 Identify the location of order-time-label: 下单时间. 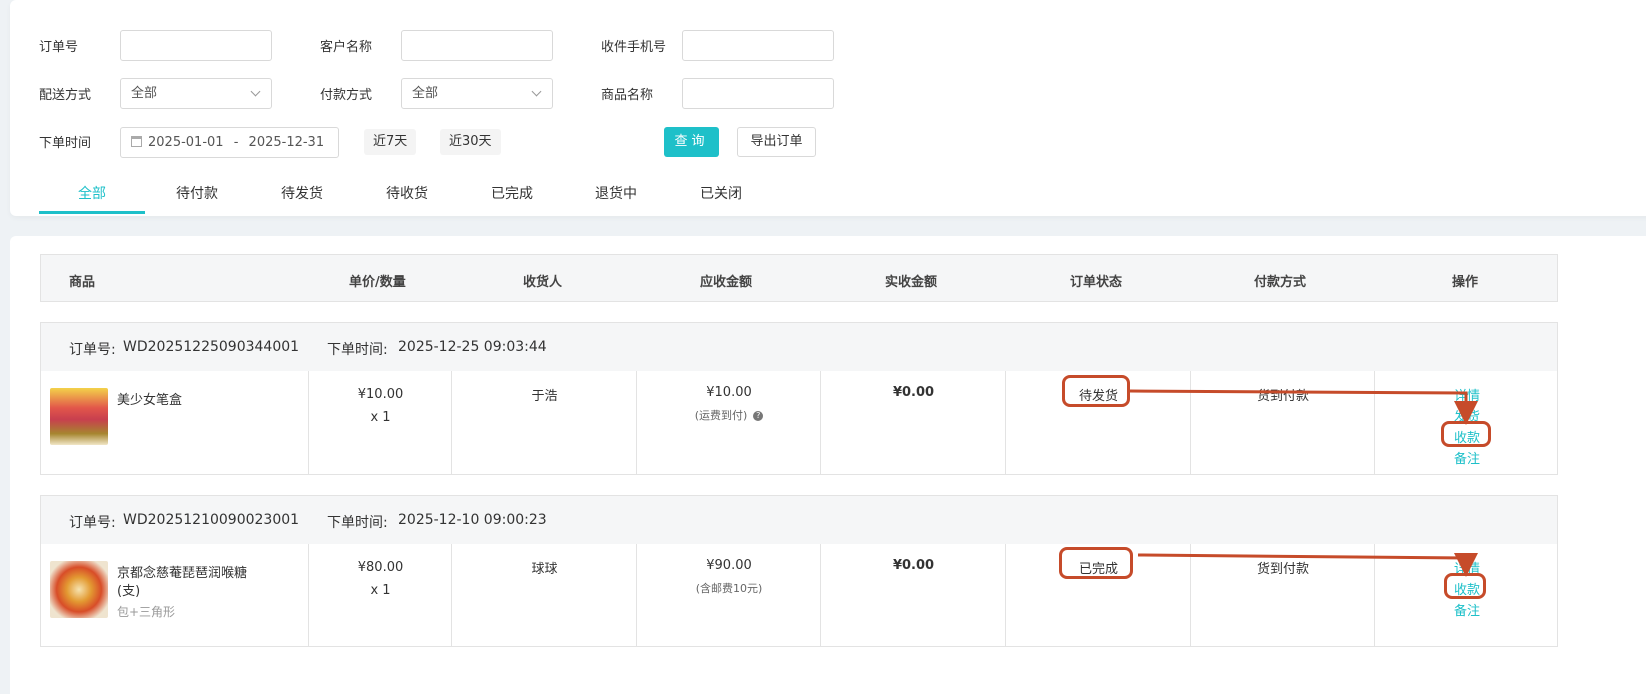
(65, 143).